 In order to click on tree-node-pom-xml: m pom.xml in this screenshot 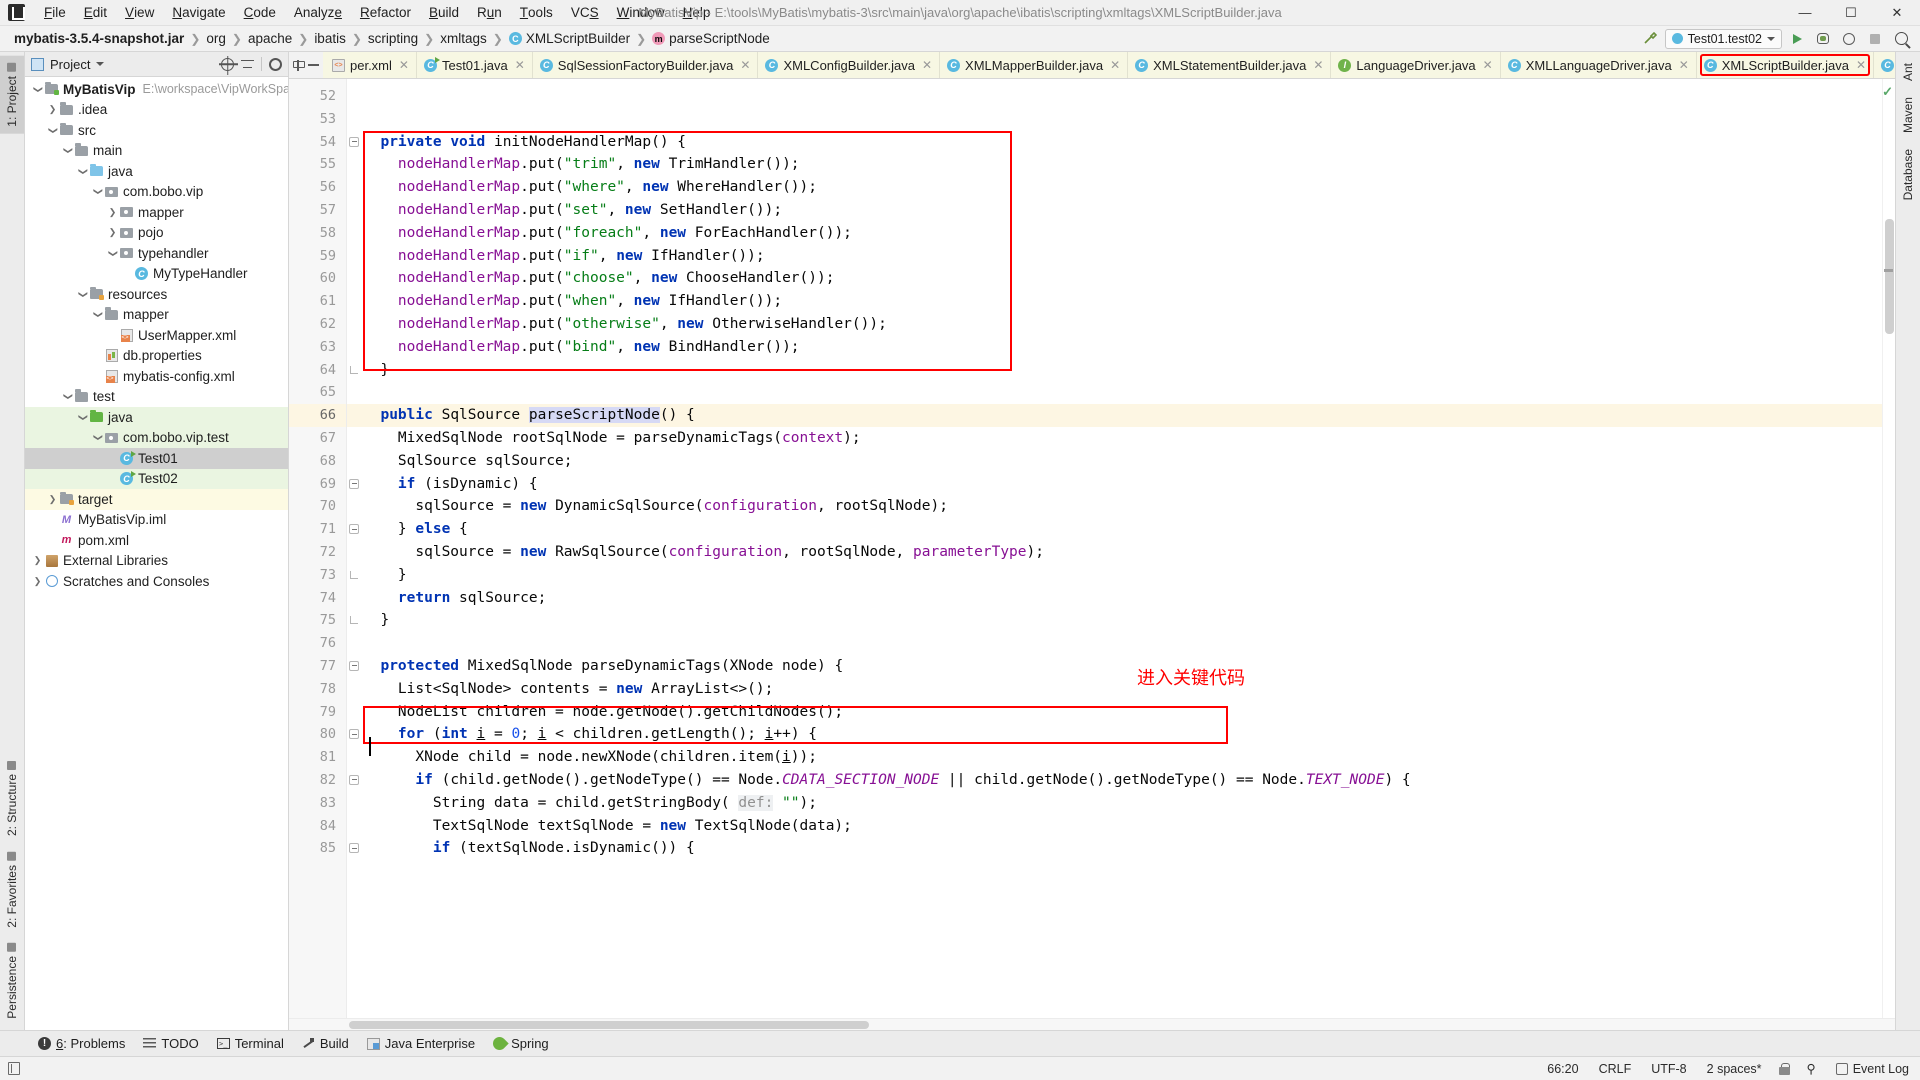, I will do `click(156, 540)`.